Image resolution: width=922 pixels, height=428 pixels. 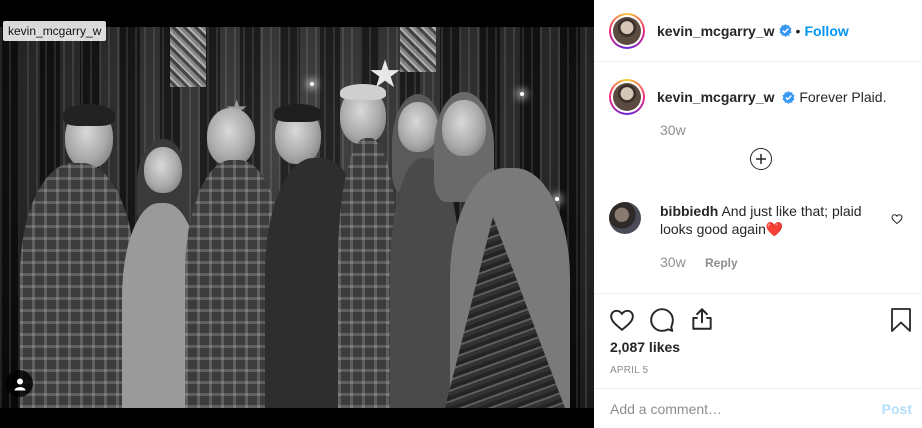 What do you see at coordinates (19, 383) in the screenshot?
I see `user-tag-icon` at bounding box center [19, 383].